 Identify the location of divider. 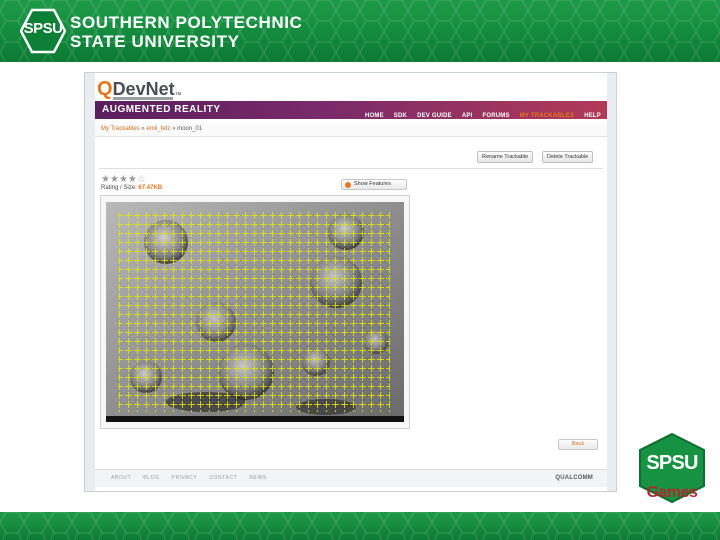
(351, 168).